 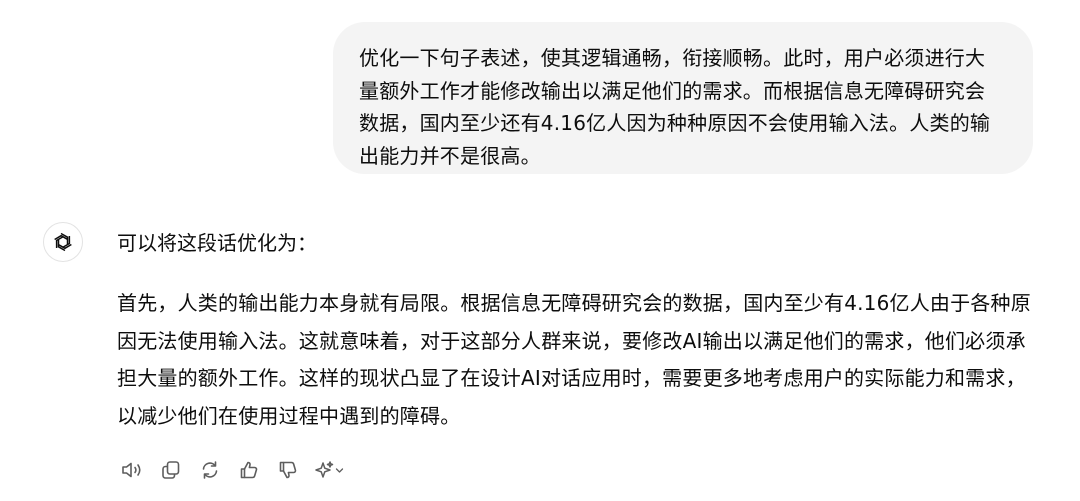 I want to click on assistant-intro-text: 可以将这段话优化为：, so click(x=217, y=243).